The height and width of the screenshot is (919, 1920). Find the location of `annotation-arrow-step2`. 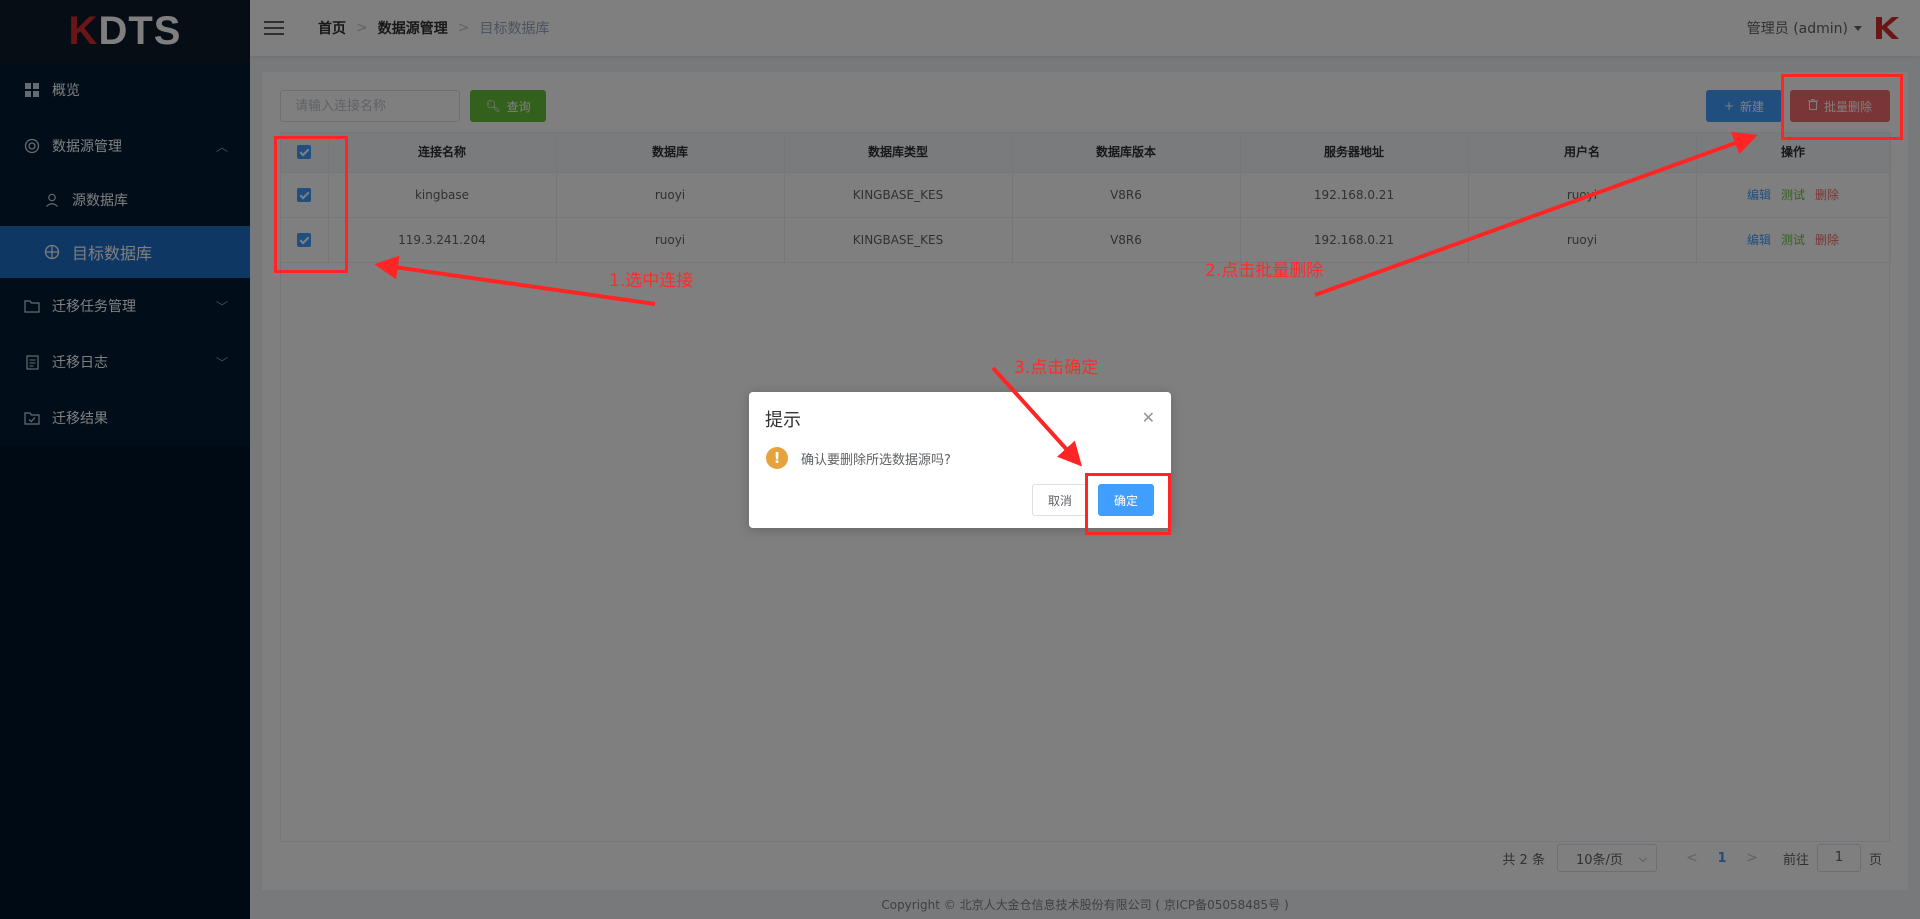

annotation-arrow-step2 is located at coordinates (1536, 214).